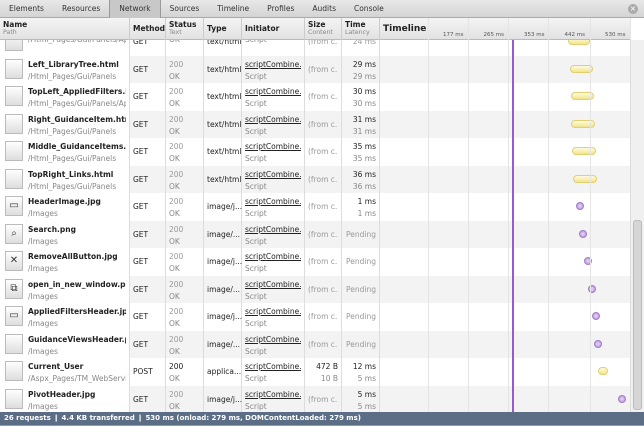 The width and height of the screenshot is (644, 432). What do you see at coordinates (280, 9) in the screenshot?
I see `tab-profiles: Profiles` at bounding box center [280, 9].